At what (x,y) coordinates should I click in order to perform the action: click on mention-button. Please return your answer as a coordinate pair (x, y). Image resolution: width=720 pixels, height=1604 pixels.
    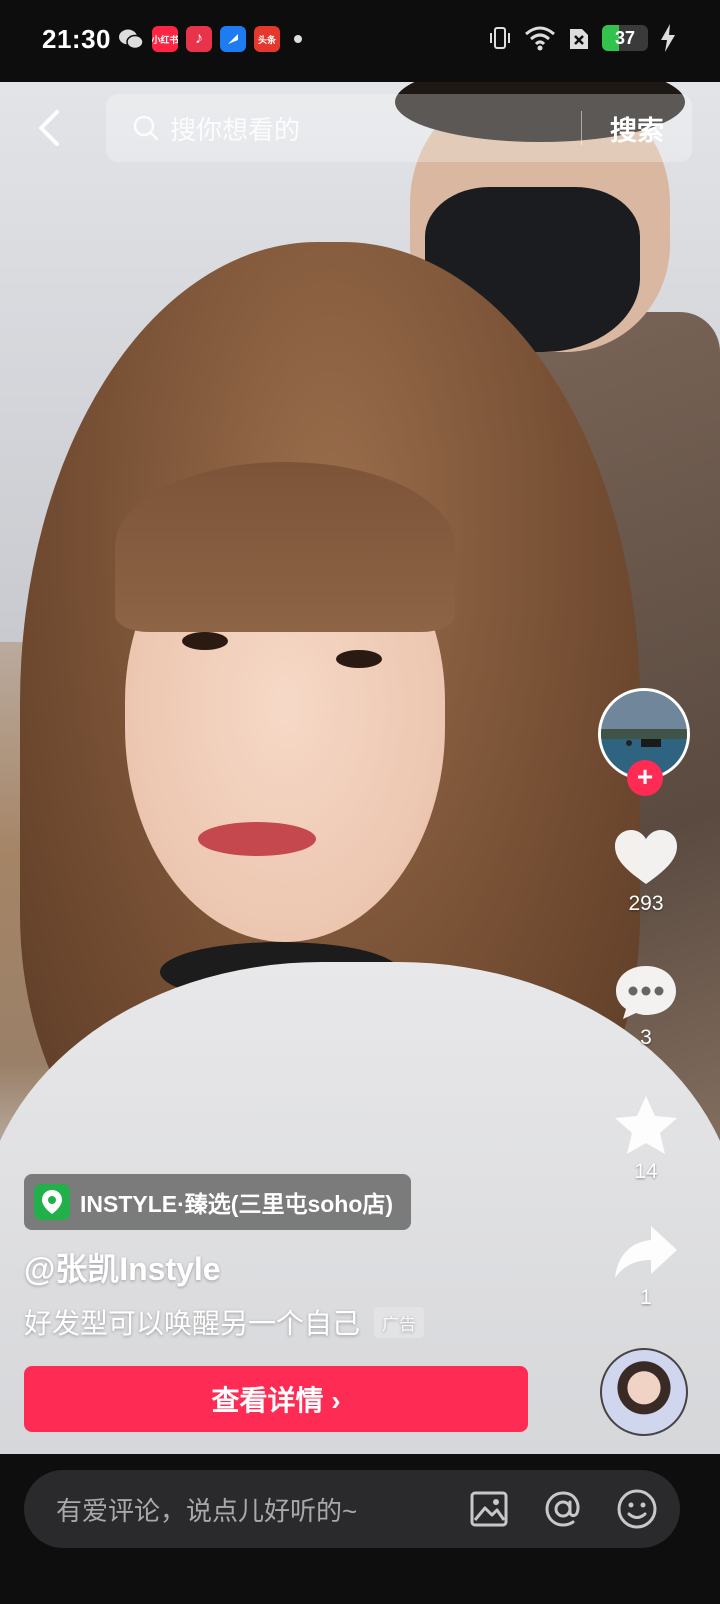
    Looking at the image, I should click on (563, 1509).